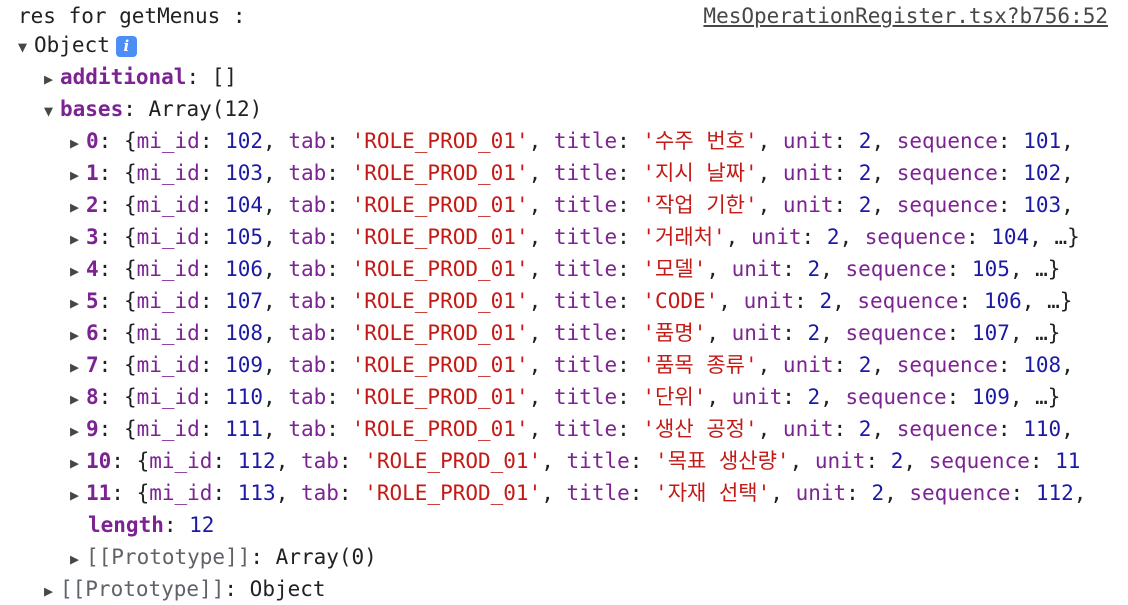  I want to click on additional-row: ▶ additional: [], so click(564, 77).